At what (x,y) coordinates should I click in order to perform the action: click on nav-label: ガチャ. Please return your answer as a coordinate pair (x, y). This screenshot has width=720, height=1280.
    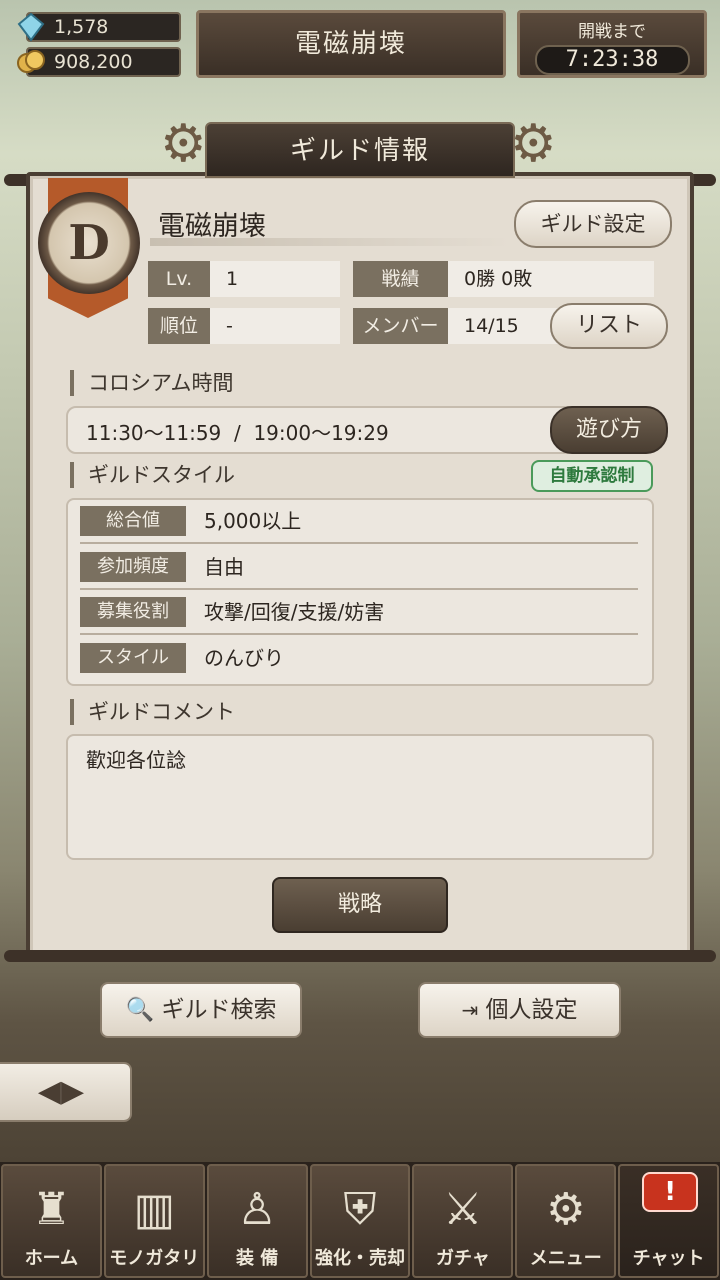
    Looking at the image, I should click on (462, 1258).